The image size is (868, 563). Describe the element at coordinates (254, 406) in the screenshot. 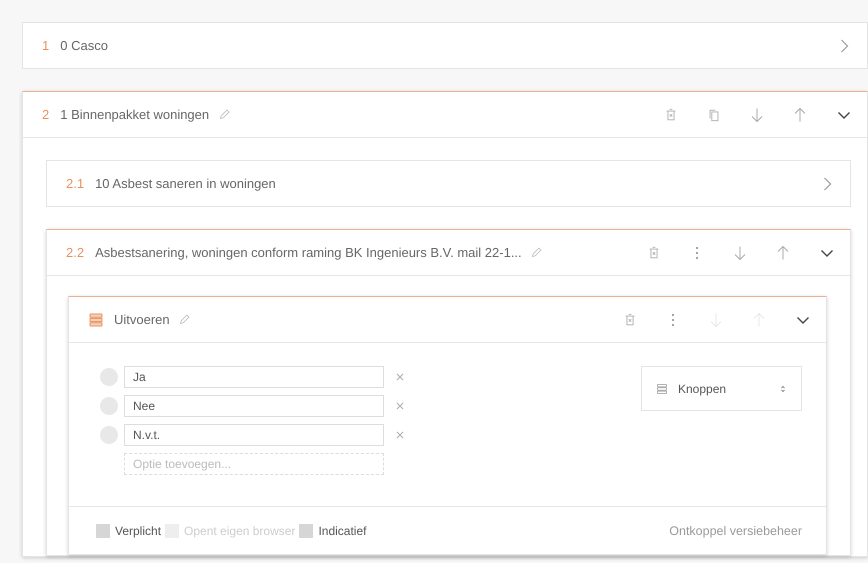

I see `option-field: Nee` at that location.